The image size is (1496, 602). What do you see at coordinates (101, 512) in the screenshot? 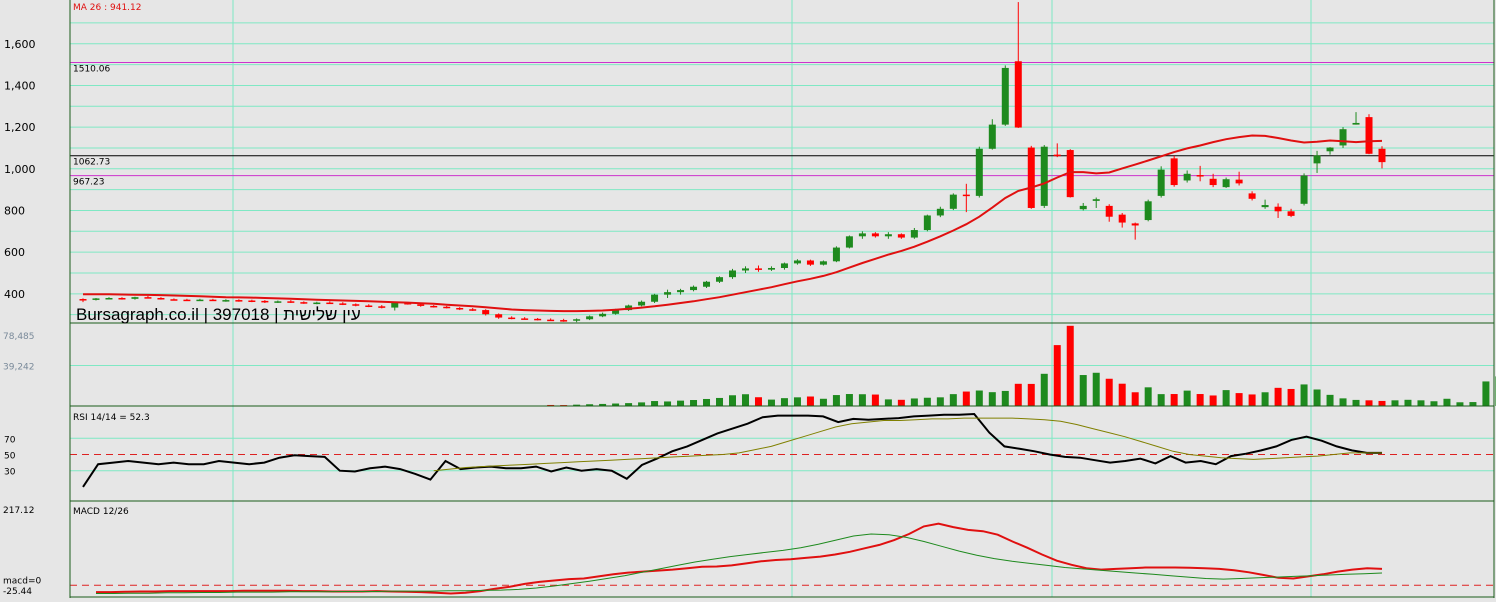
I see `macd-panel-title: MACD 12/26` at bounding box center [101, 512].